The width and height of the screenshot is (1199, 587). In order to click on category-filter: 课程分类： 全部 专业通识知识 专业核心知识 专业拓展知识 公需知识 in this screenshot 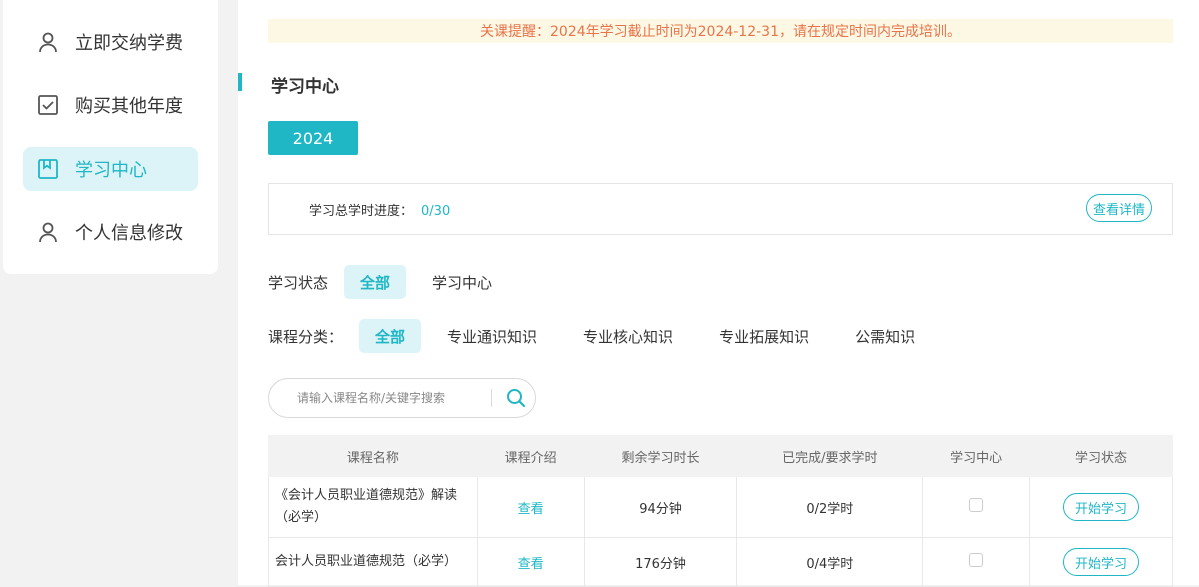, I will do `click(604, 336)`.